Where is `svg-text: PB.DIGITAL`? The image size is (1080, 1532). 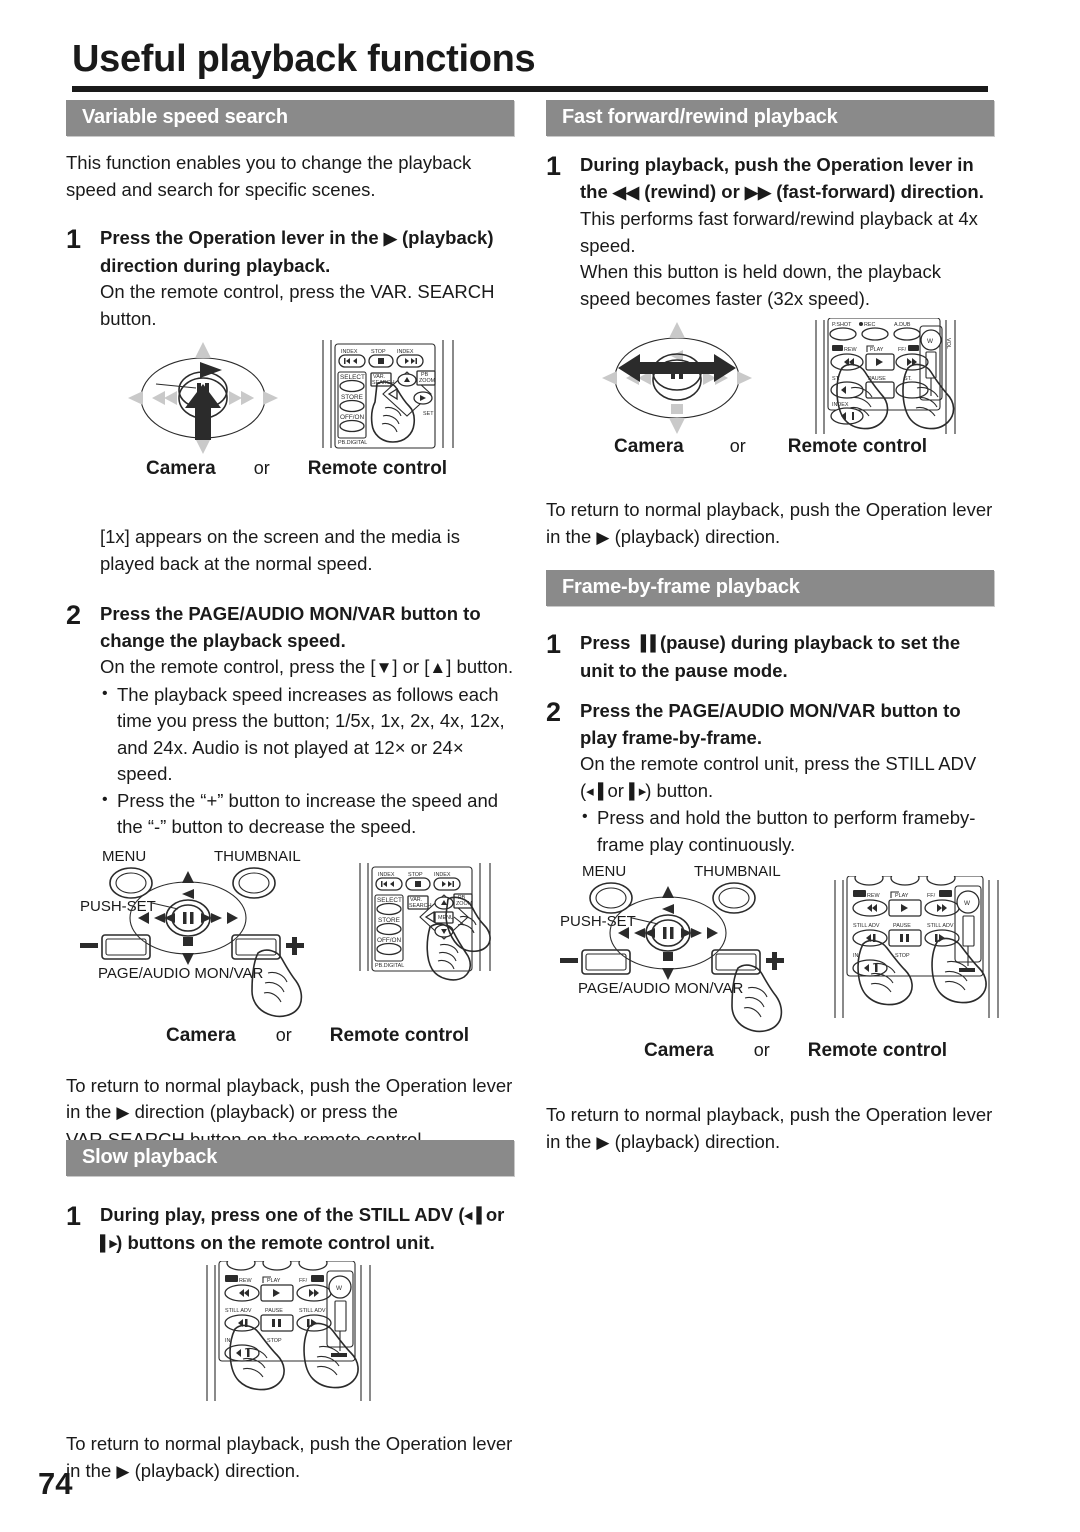
svg-text: PB.DIGITAL is located at coordinates (389, 966).